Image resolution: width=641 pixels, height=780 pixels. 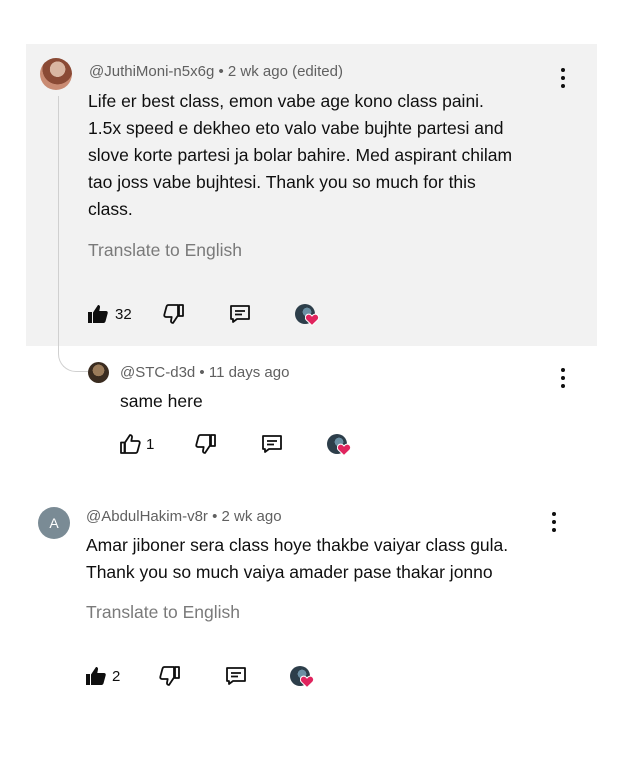 I want to click on like-count: 1, so click(x=150, y=444).